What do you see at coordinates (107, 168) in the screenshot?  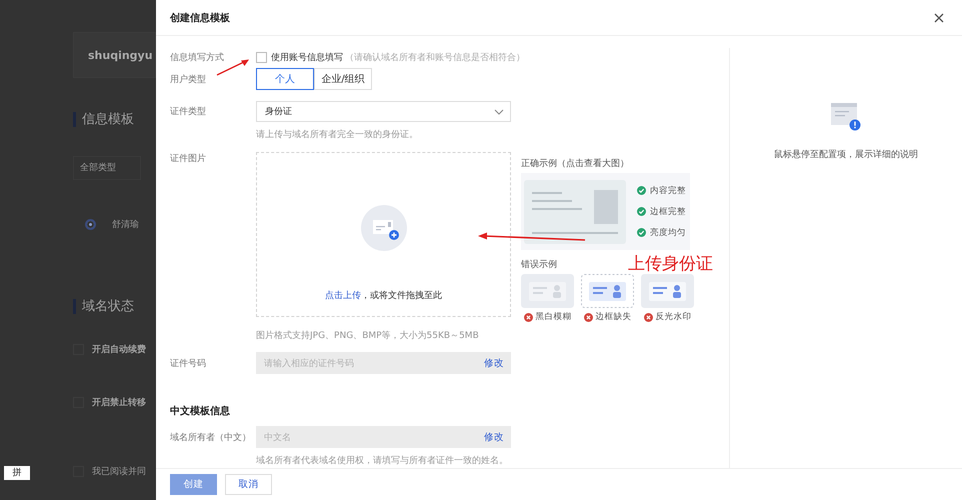 I see `type-dropdown: 全部类型` at bounding box center [107, 168].